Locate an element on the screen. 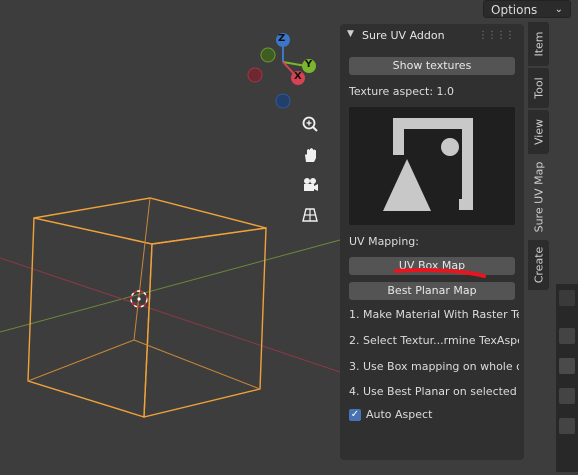 The height and width of the screenshot is (475, 578). tab-create: Create is located at coordinates (538, 265).